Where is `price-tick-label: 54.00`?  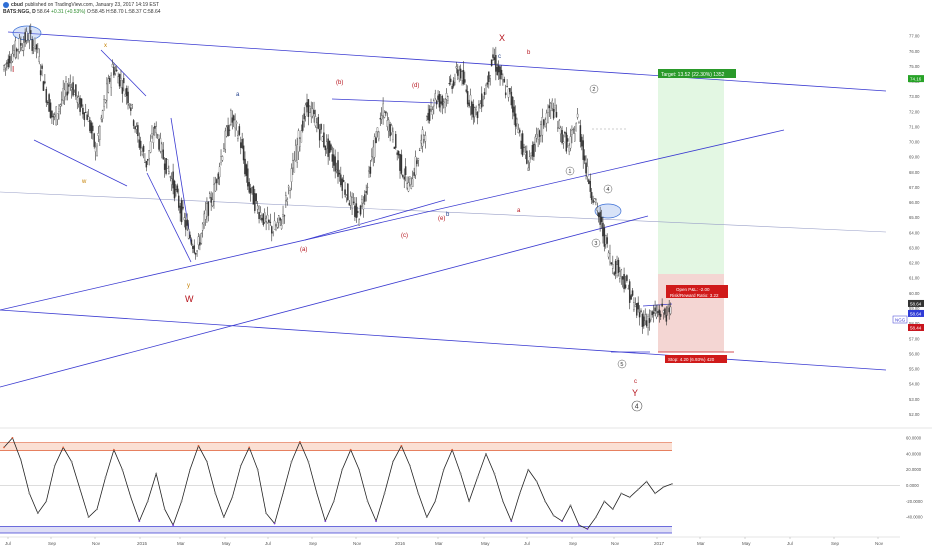
price-tick-label: 54.00 is located at coordinates (914, 384).